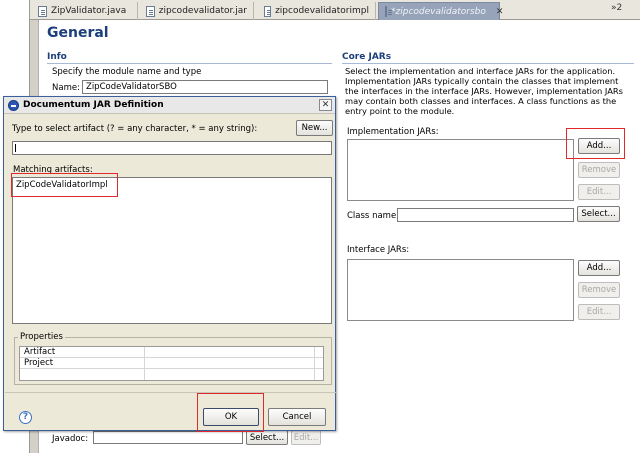 The image size is (640, 453). What do you see at coordinates (41, 337) in the screenshot?
I see `properties-label: Properties` at bounding box center [41, 337].